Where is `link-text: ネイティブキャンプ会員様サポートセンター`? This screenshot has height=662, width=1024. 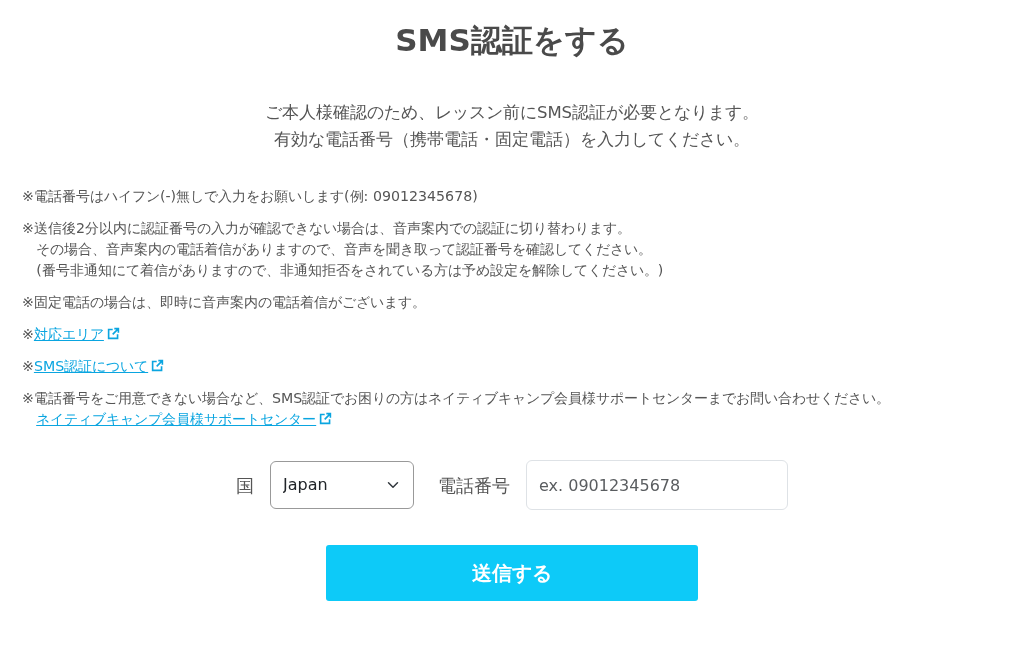
link-text: ネイティブキャンプ会員様サポートセンター is located at coordinates (176, 419).